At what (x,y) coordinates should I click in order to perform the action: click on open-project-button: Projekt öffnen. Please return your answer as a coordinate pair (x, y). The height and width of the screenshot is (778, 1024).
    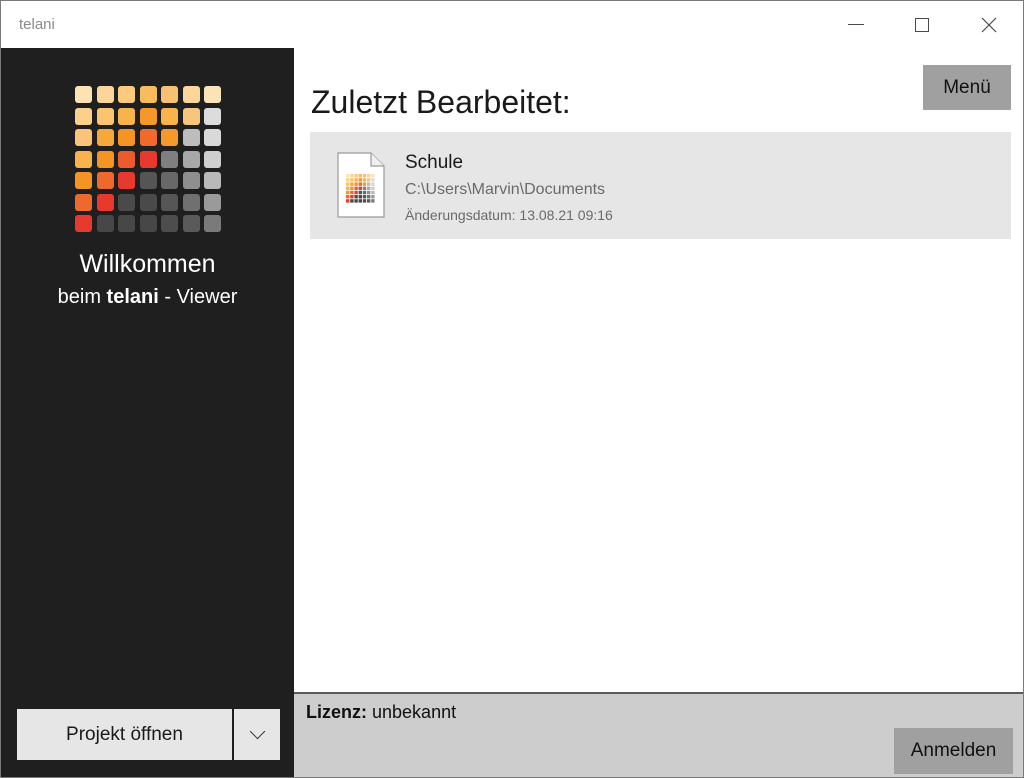
    Looking at the image, I should click on (124, 734).